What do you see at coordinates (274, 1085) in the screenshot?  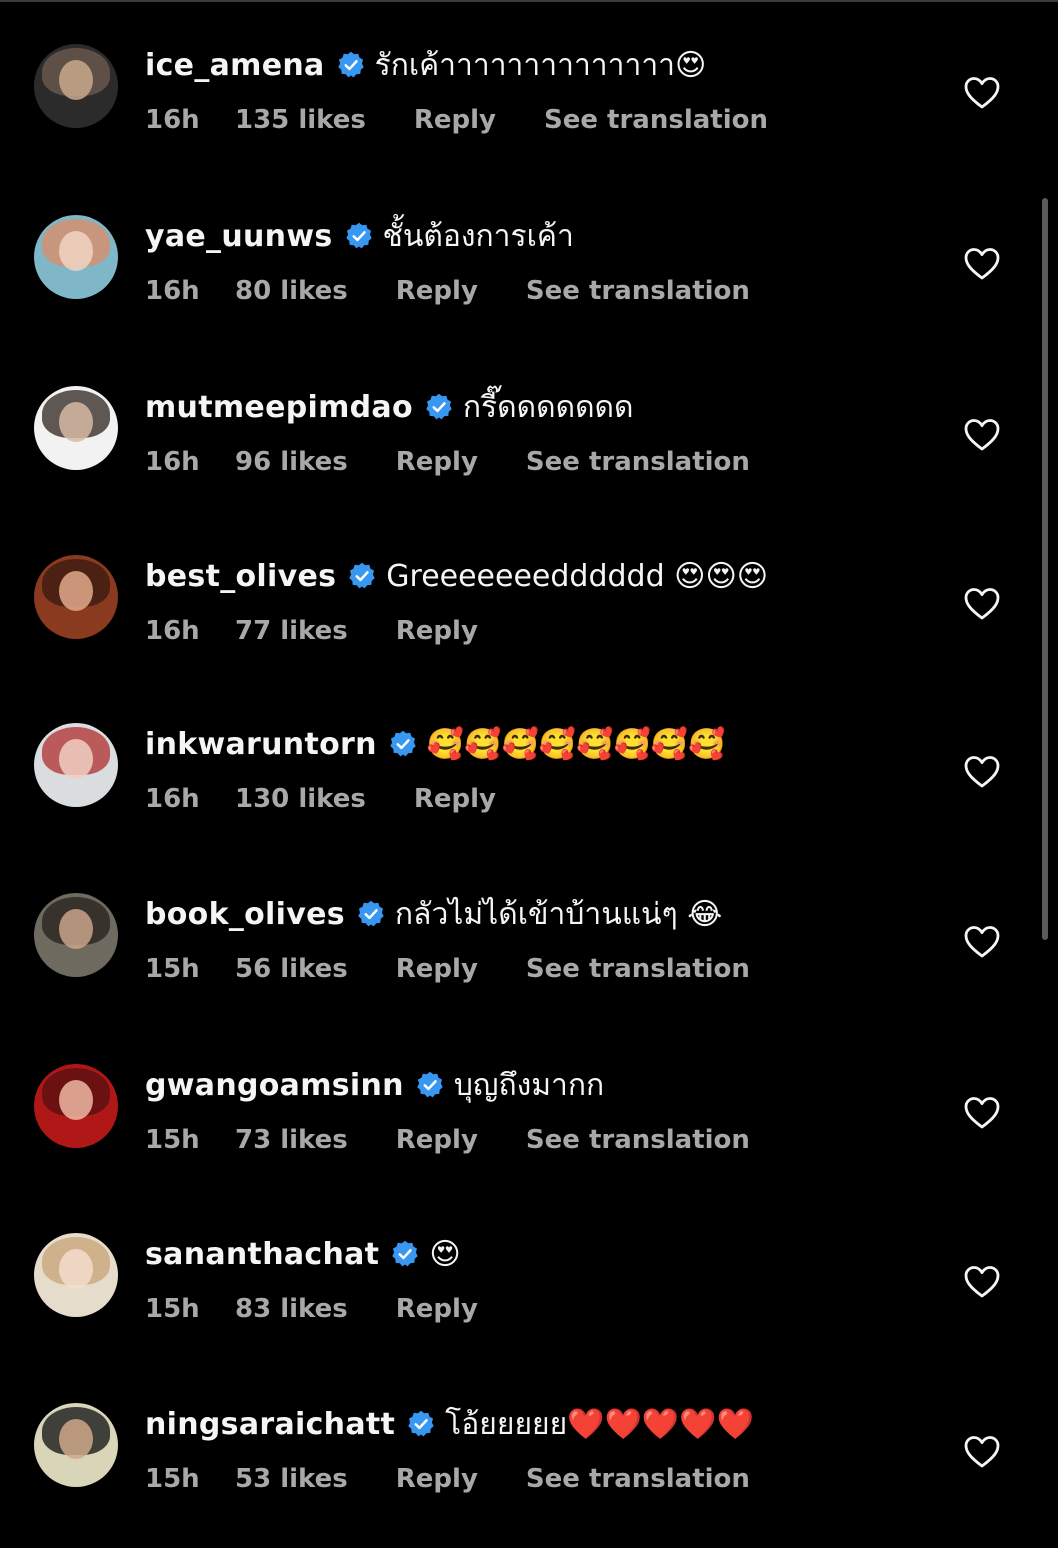 I see `username-link: gwangoamsinn` at bounding box center [274, 1085].